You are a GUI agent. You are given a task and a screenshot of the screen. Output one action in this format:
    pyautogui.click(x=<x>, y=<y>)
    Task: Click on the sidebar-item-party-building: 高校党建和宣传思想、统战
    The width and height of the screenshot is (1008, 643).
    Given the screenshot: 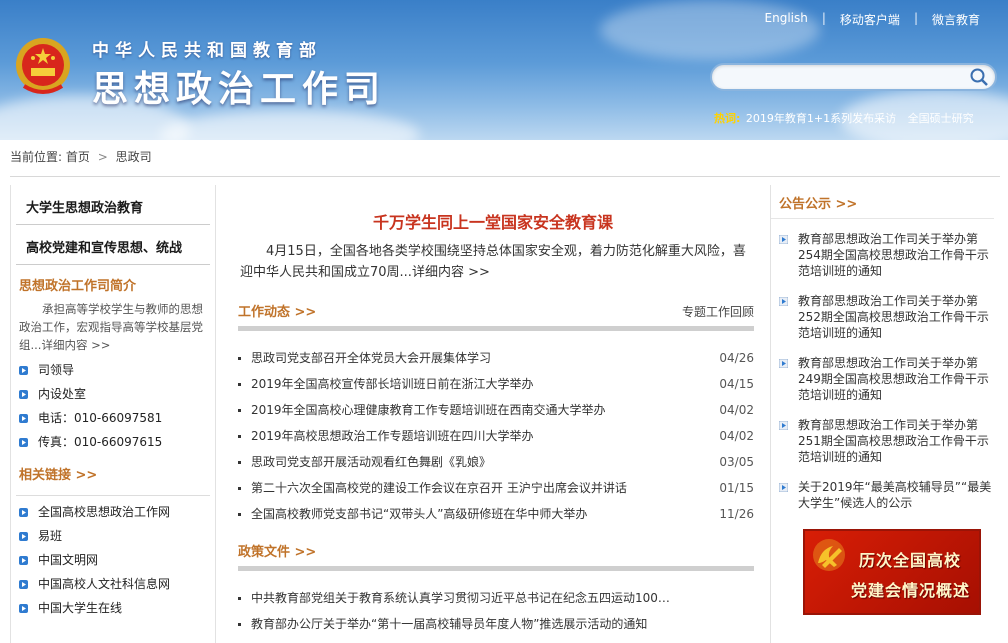 What is the action you would take?
    pyautogui.click(x=113, y=245)
    